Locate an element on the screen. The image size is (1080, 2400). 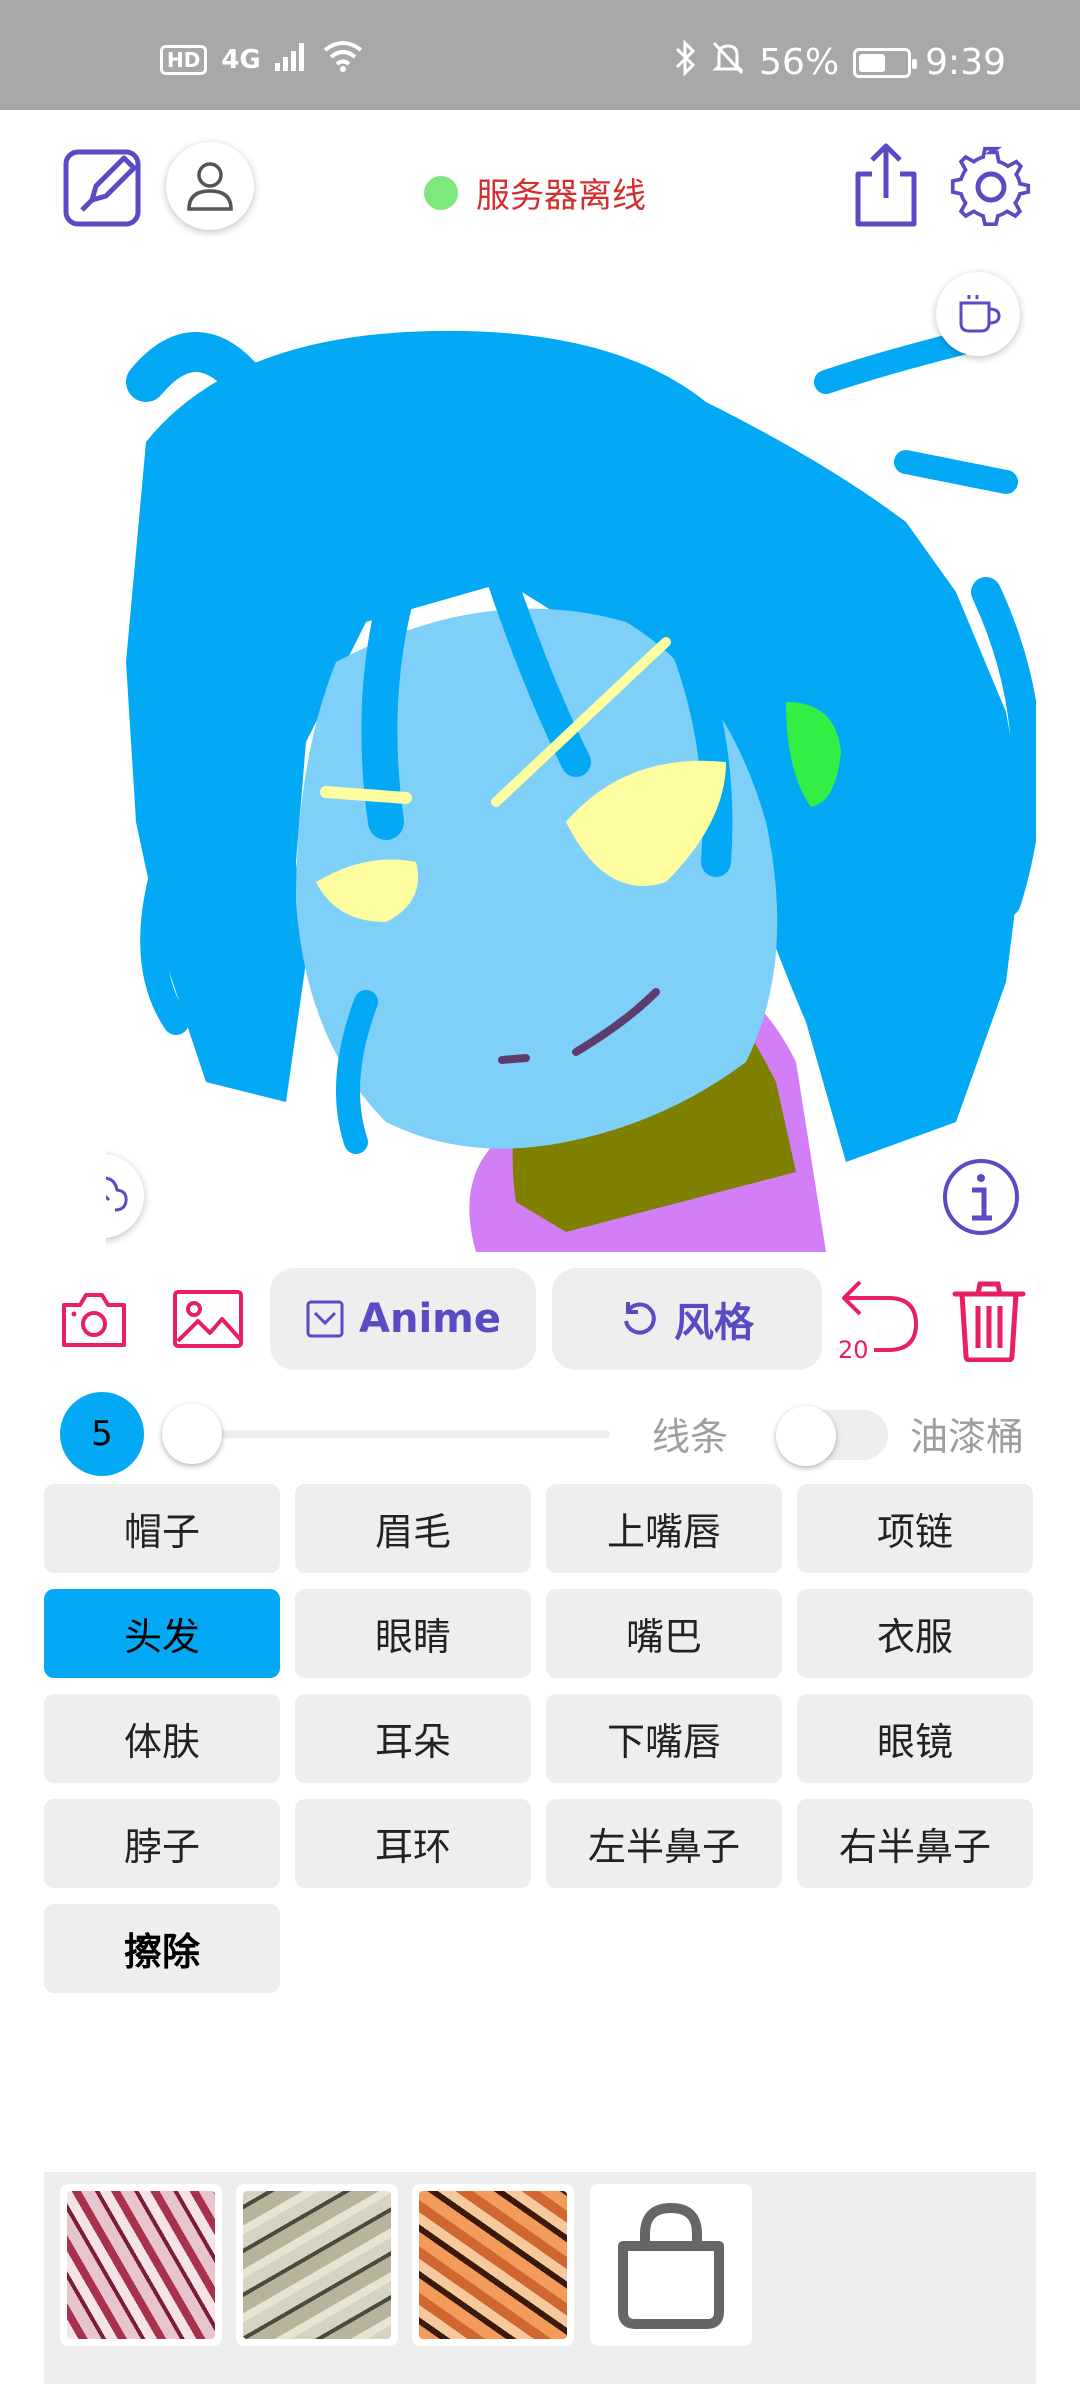
edit-icon is located at coordinates (104, 186).